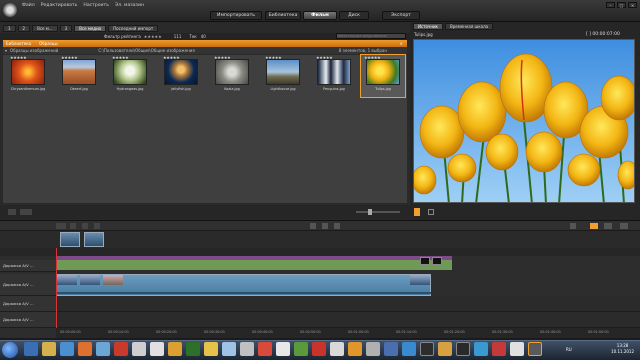  What do you see at coordinates (130, 76) in the screenshot?
I see `thumbnail-hydrangeas: ★★★★★ Hydrangeas.jpg` at bounding box center [130, 76].